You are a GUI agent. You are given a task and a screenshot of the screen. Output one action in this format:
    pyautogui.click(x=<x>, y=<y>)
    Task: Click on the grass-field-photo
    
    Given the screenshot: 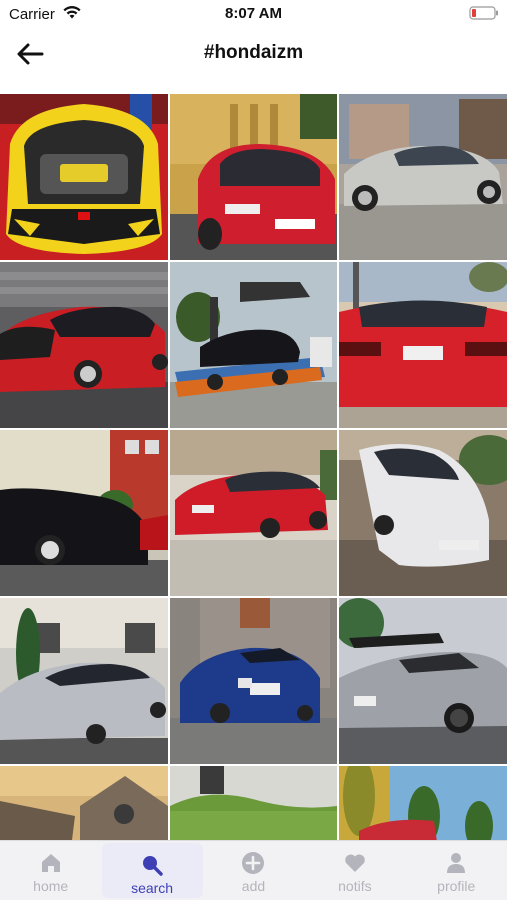 What is the action you would take?
    pyautogui.click(x=253, y=804)
    